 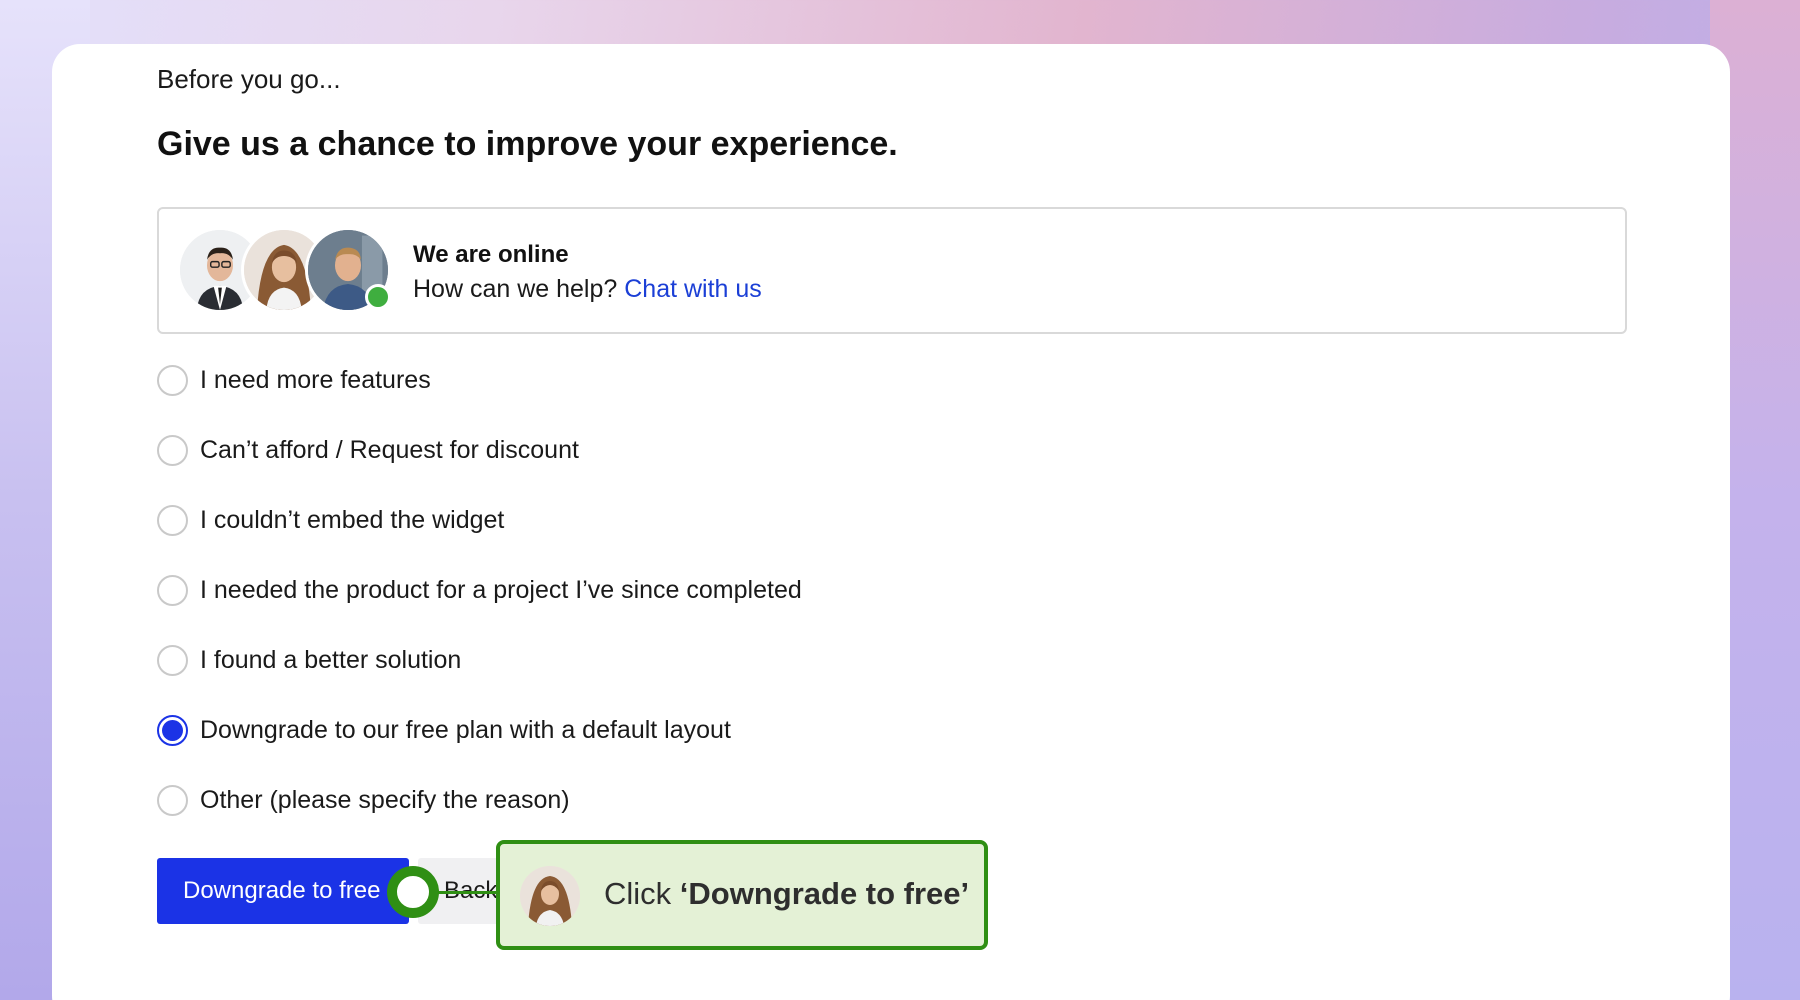 What do you see at coordinates (491, 254) in the screenshot?
I see `support-status-title: We are online` at bounding box center [491, 254].